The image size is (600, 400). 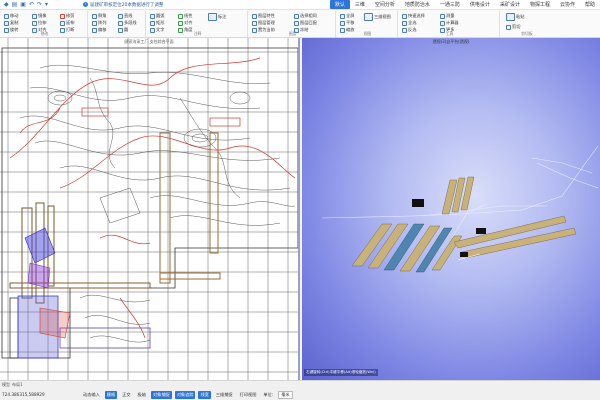 What do you see at coordinates (17, 385) in the screenshot?
I see `tab-layout1: 布局1` at bounding box center [17, 385].